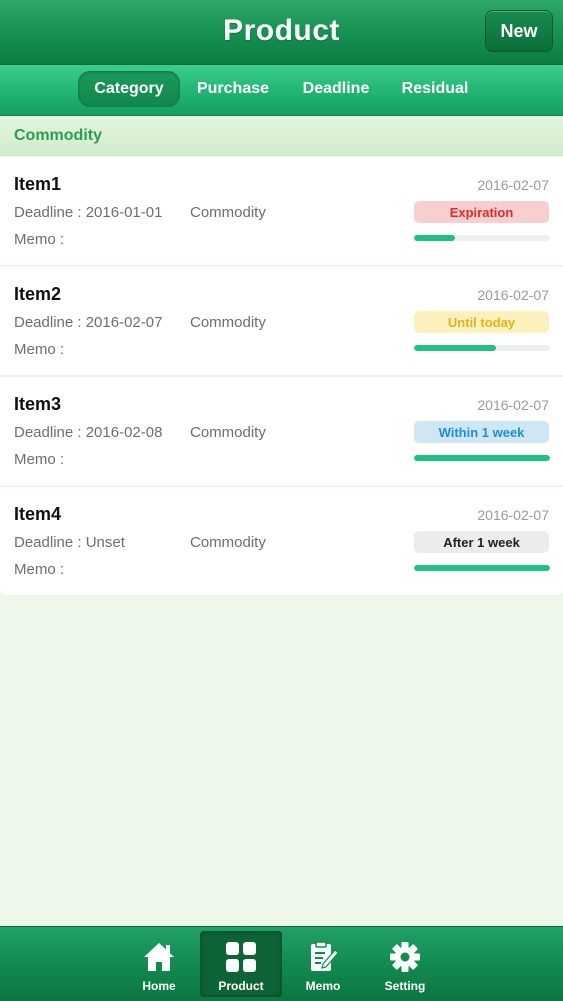 This screenshot has width=563, height=1001. What do you see at coordinates (38, 294) in the screenshot?
I see `item-name: Item2` at bounding box center [38, 294].